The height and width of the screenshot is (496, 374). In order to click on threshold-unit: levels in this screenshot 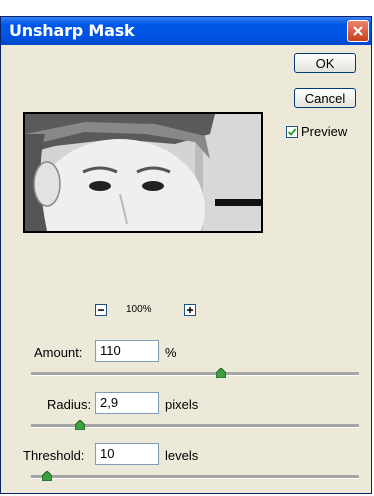, I will do `click(182, 455)`.